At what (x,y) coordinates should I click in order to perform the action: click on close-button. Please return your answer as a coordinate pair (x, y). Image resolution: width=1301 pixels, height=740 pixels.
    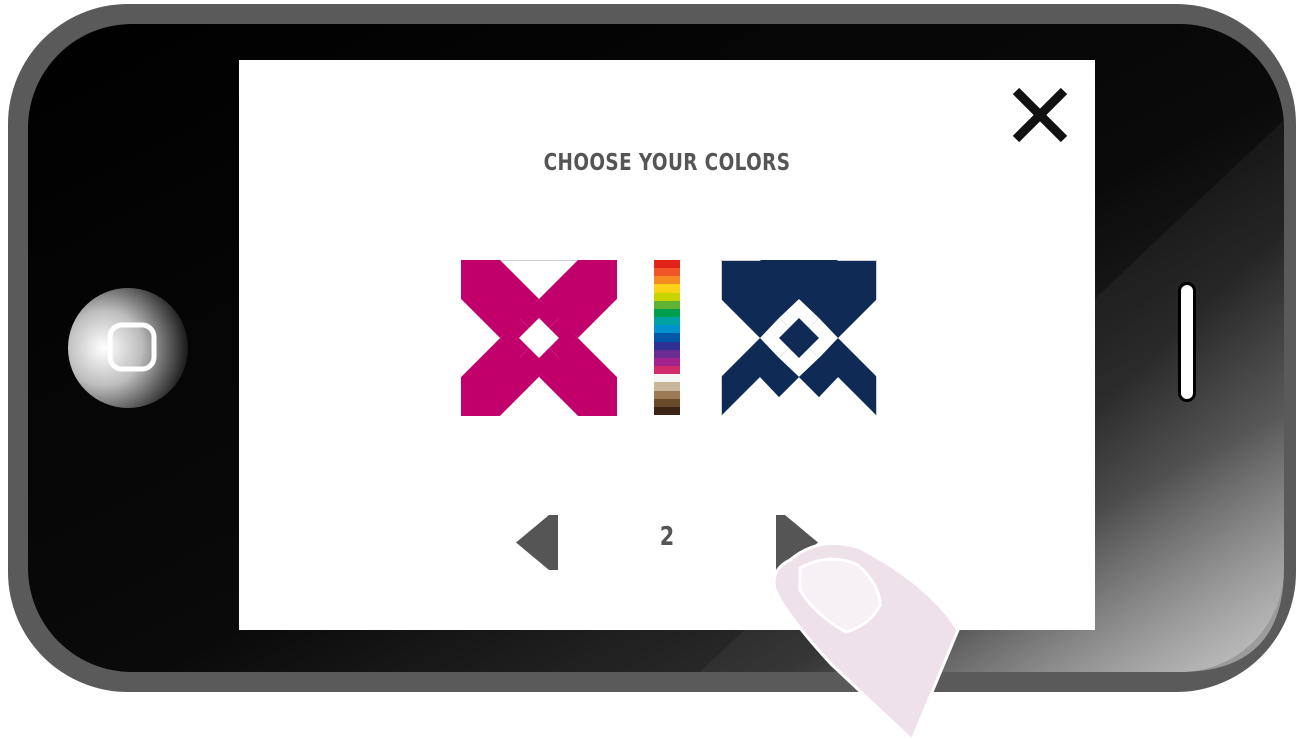
    Looking at the image, I should click on (1040, 115).